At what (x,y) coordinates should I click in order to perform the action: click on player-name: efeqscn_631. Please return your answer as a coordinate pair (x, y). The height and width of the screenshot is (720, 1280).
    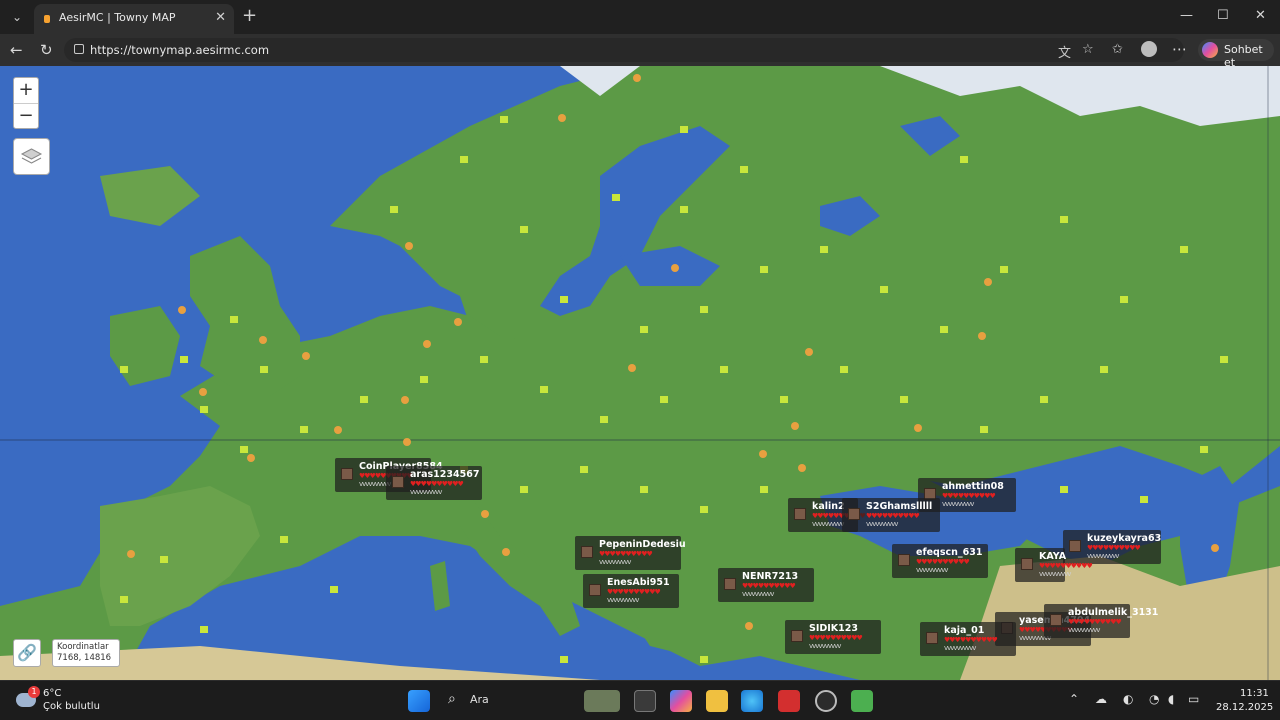
    Looking at the image, I should click on (949, 552).